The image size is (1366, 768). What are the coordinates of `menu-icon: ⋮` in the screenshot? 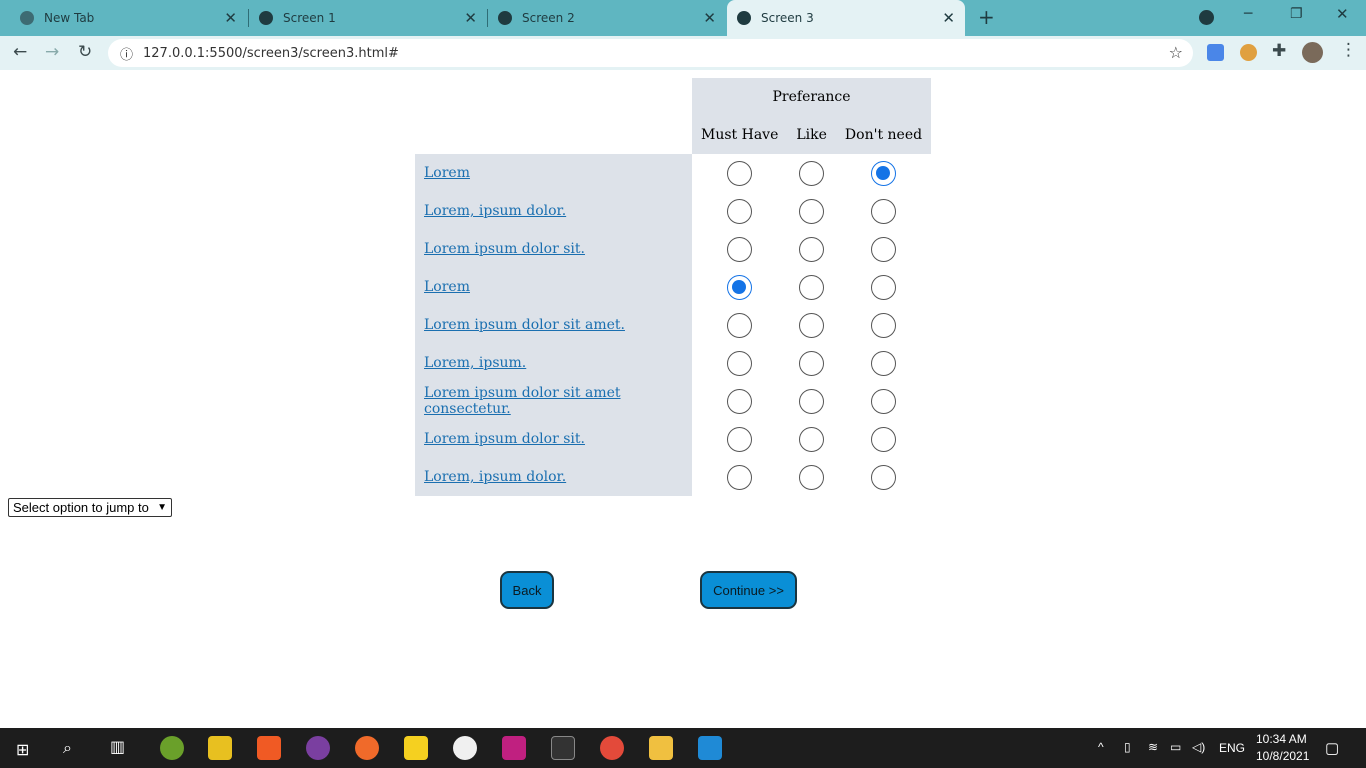 It's located at (1348, 50).